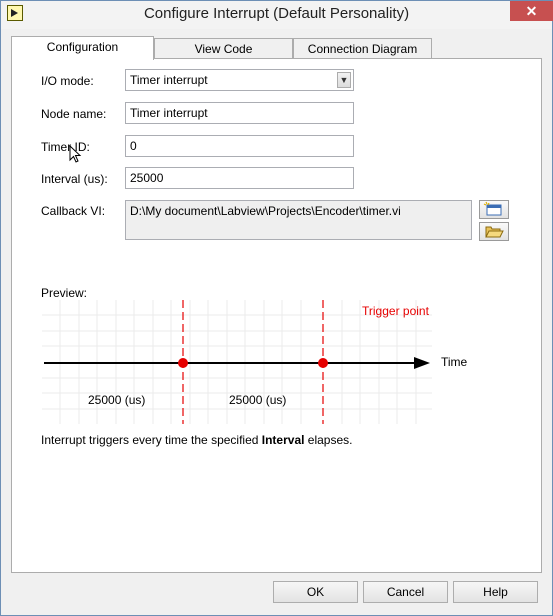  I want to click on io-mode-value: Timer interrupt, so click(169, 80).